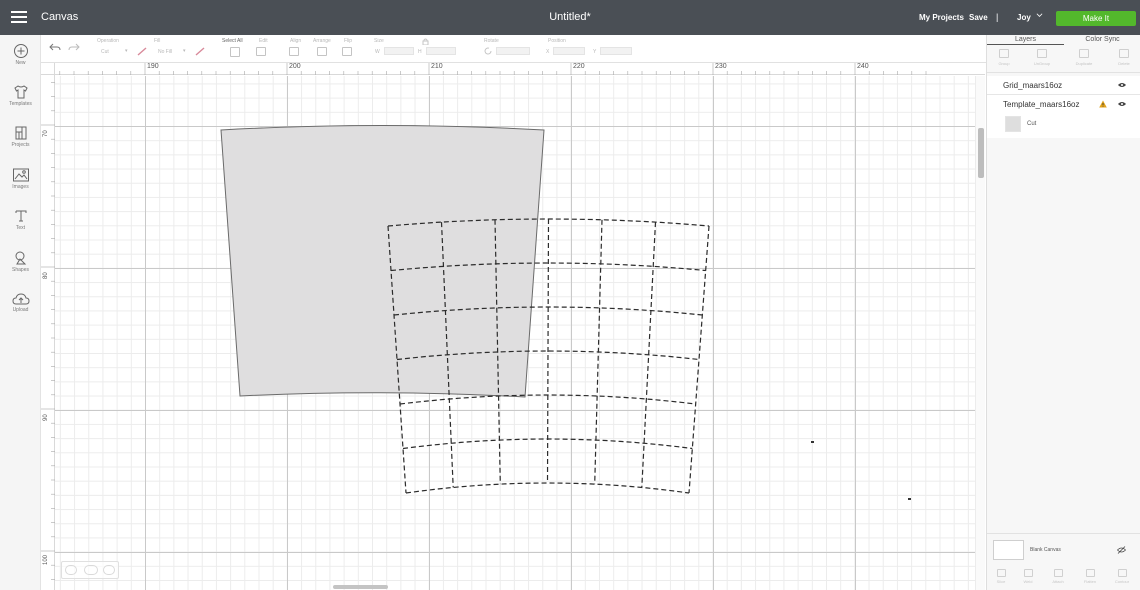 The width and height of the screenshot is (1140, 590). I want to click on ruler-label: 80, so click(46, 275).